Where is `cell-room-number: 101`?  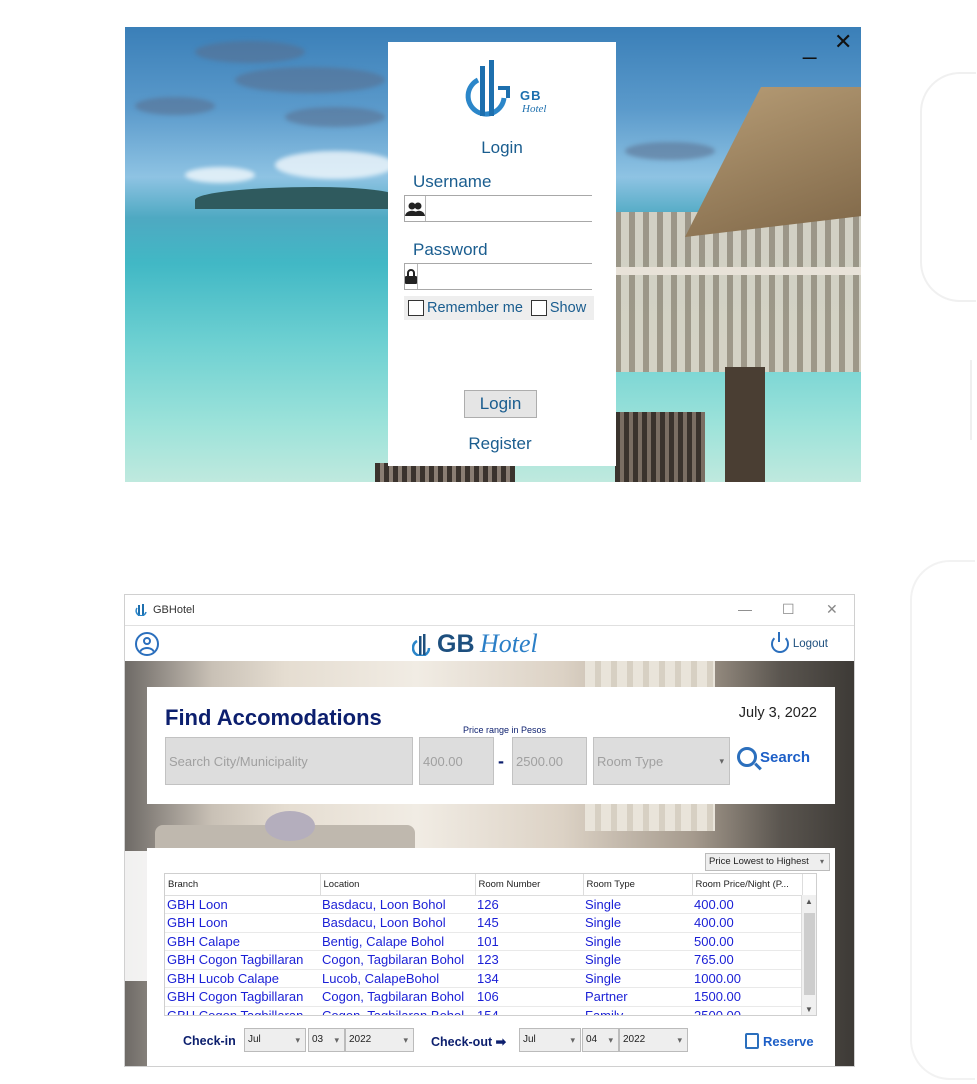 cell-room-number: 101 is located at coordinates (529, 941).